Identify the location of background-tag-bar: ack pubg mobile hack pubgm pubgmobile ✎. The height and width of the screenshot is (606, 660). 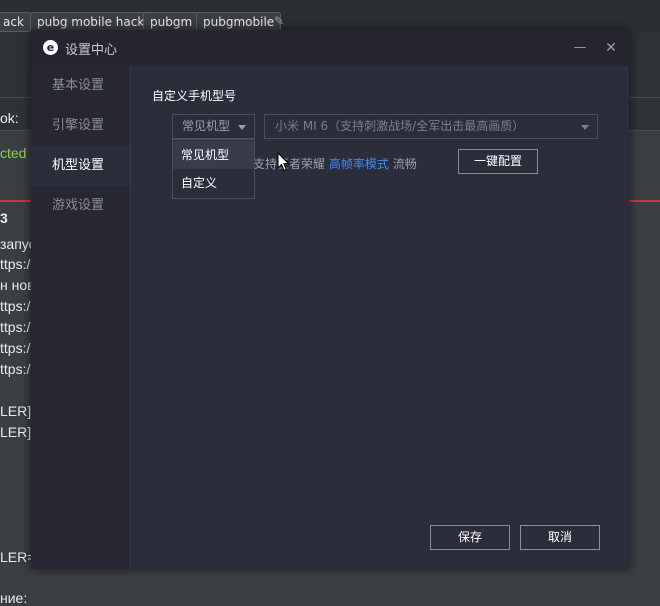
(330, 16).